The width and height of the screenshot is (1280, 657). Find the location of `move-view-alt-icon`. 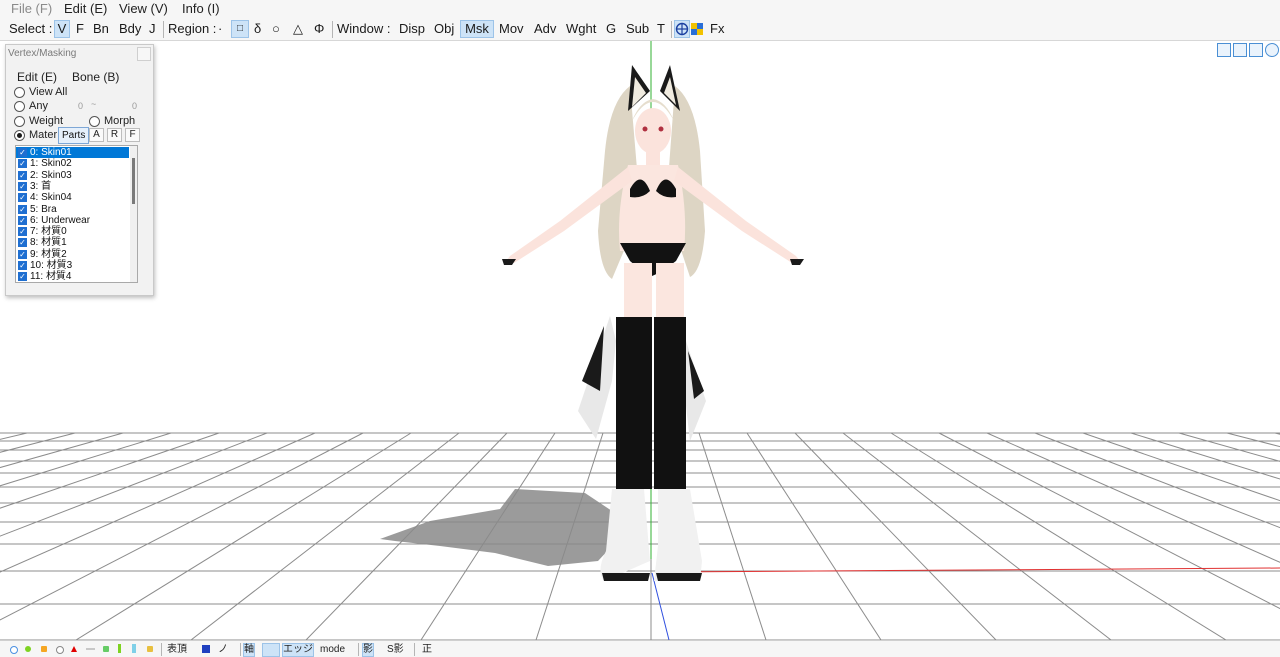

move-view-alt-icon is located at coordinates (1240, 50).